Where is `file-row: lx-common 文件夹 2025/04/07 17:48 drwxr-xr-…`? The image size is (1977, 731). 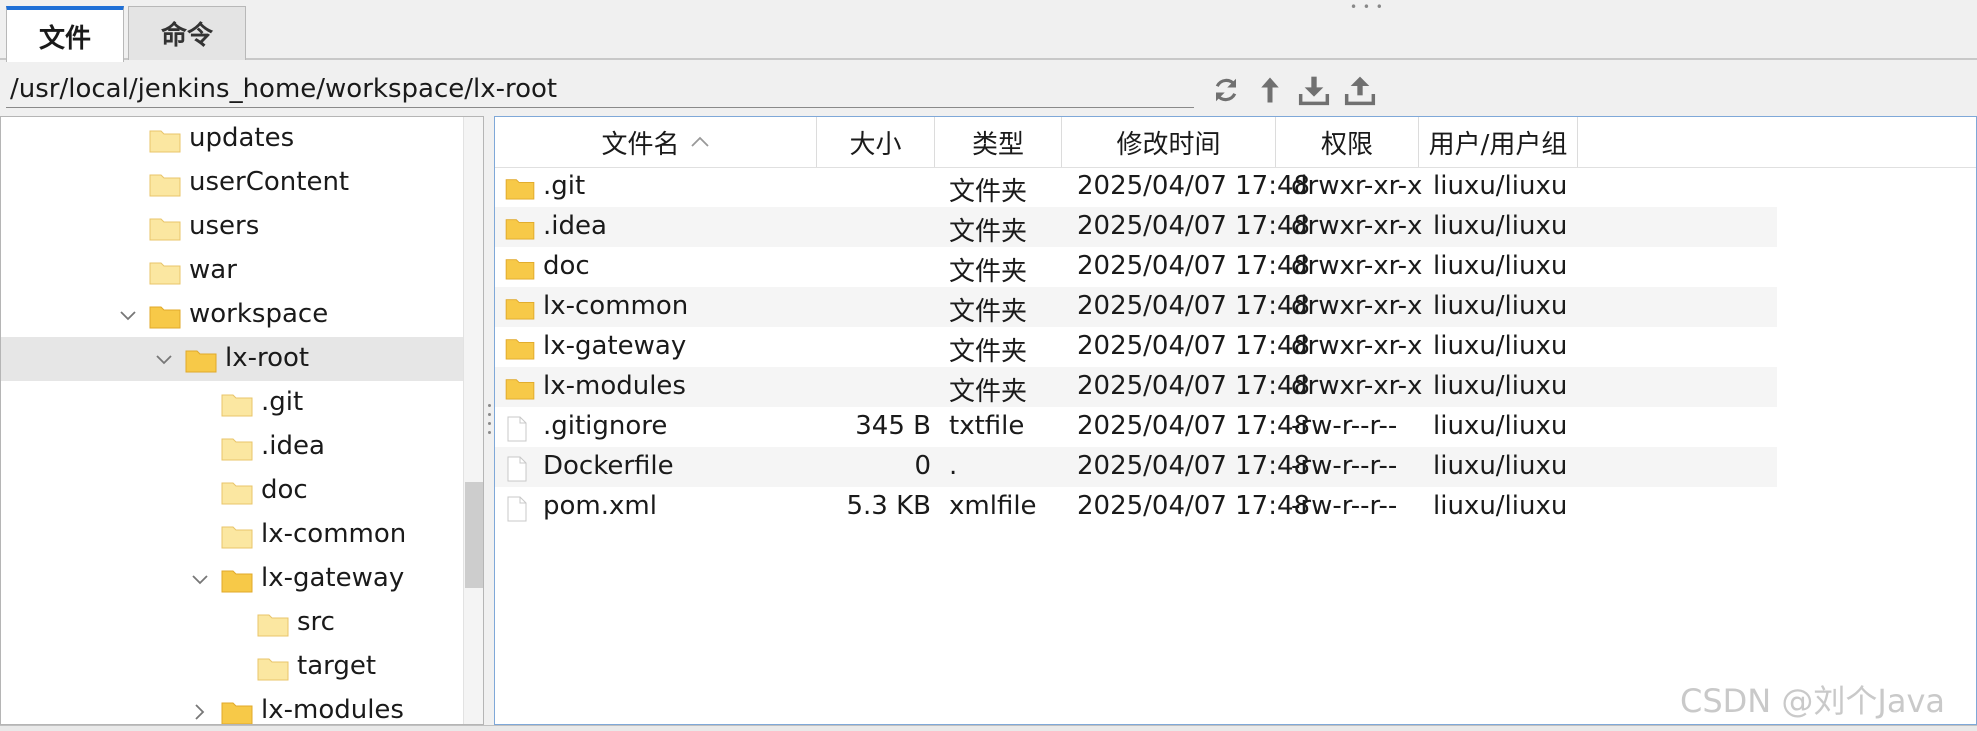
file-row: lx-common 文件夹 2025/04/07 17:48 drwxr-xr-… is located at coordinates (1136, 307).